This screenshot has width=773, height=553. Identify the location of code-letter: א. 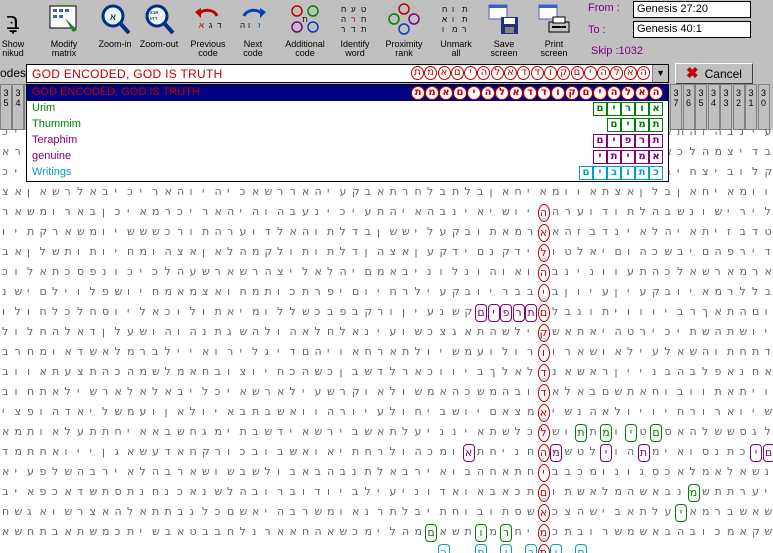
(444, 73).